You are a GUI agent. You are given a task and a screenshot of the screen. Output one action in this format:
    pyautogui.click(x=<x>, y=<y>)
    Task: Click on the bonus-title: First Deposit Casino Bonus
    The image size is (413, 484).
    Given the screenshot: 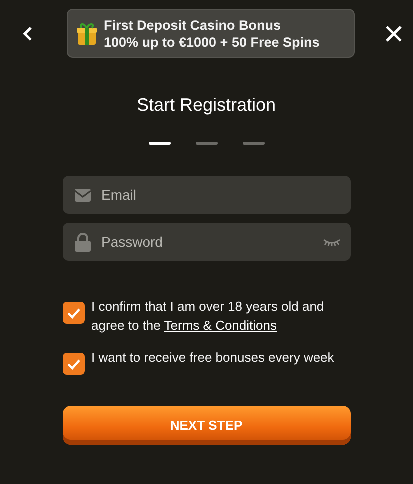 What is the action you would take?
    pyautogui.click(x=193, y=25)
    